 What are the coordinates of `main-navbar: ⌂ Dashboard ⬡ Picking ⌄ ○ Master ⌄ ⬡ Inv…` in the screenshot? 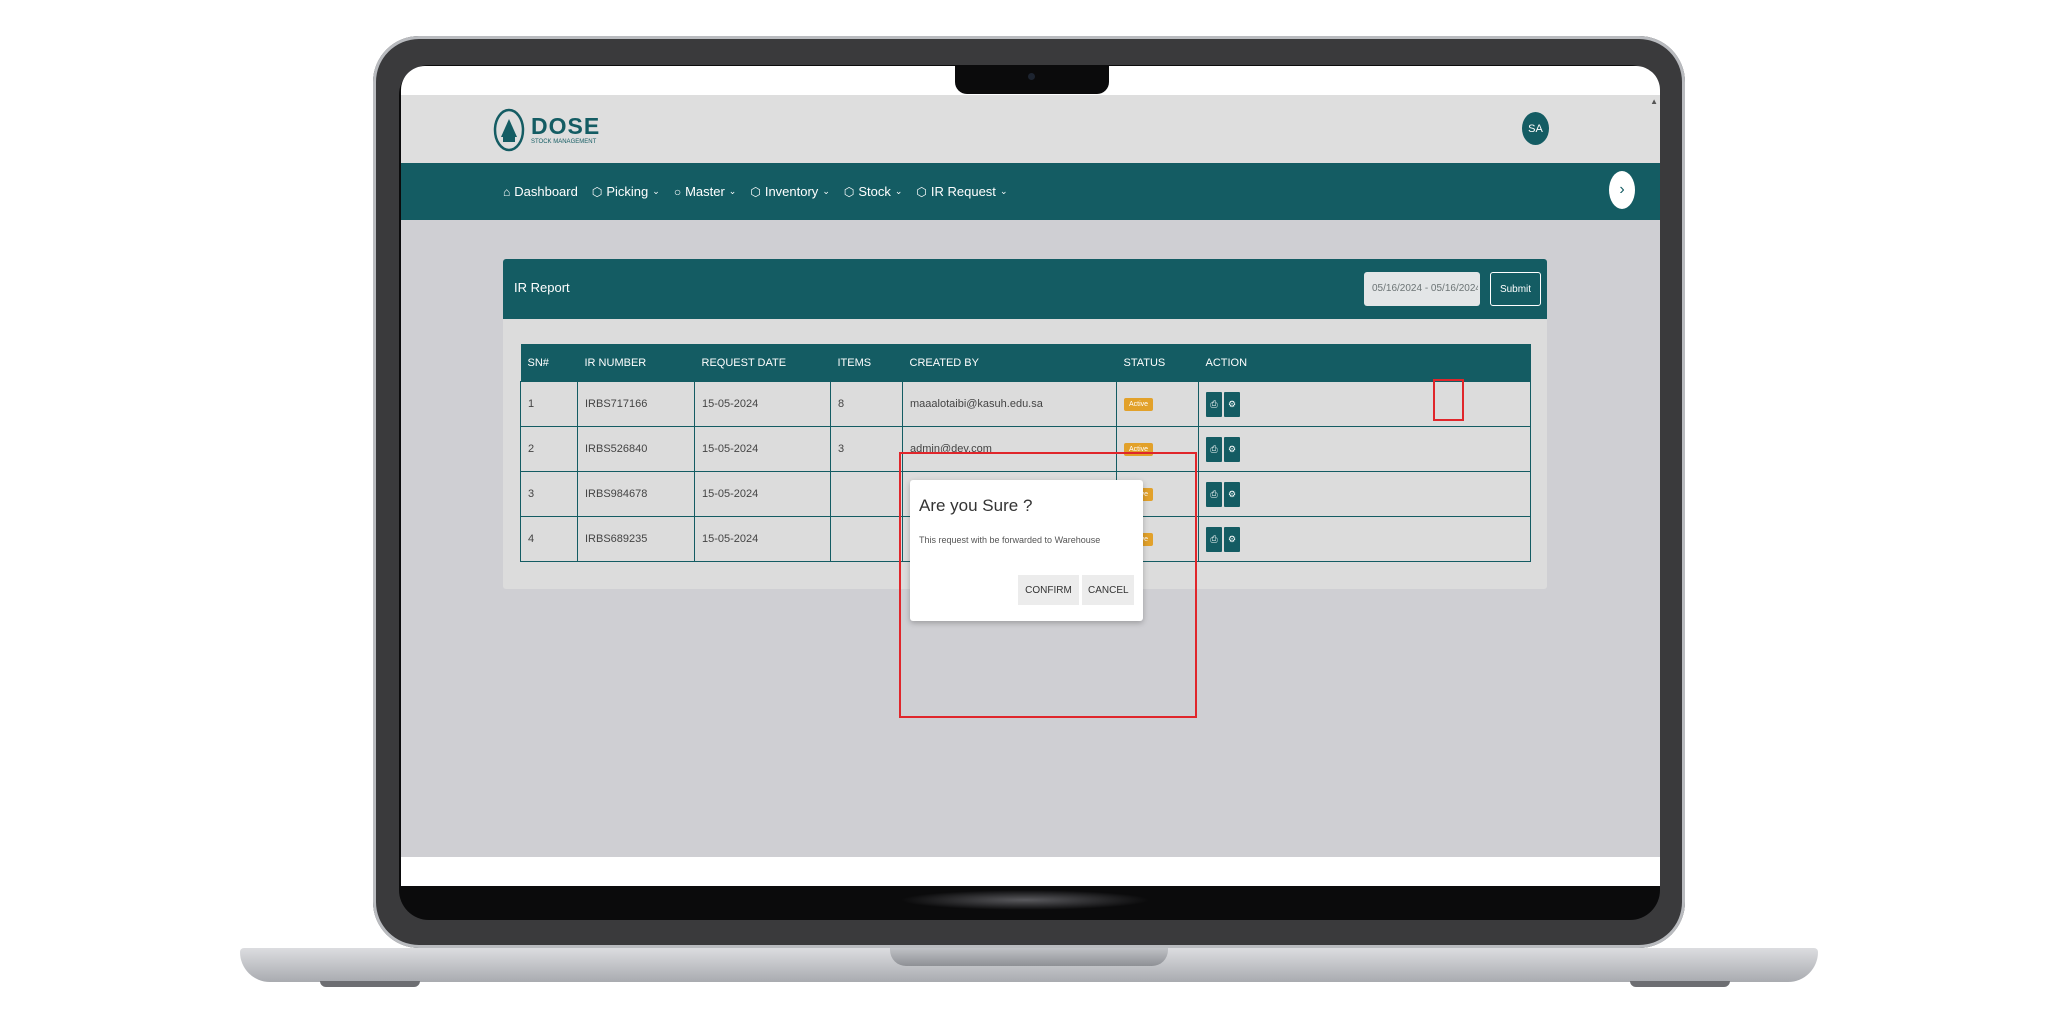 It's located at (1030, 191).